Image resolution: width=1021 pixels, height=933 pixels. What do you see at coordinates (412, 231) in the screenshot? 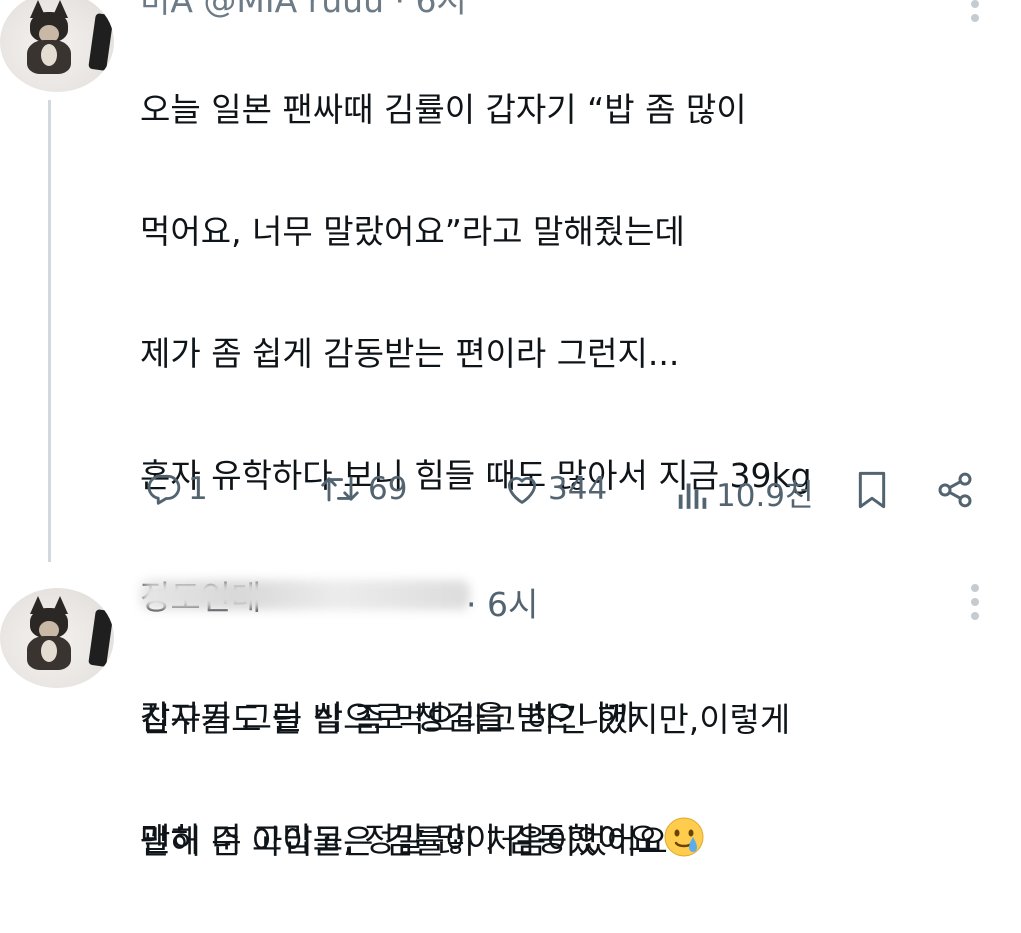
I see `tweet-line: 먹어요, 너무 말랐어요”라고 말해줬는데` at bounding box center [412, 231].